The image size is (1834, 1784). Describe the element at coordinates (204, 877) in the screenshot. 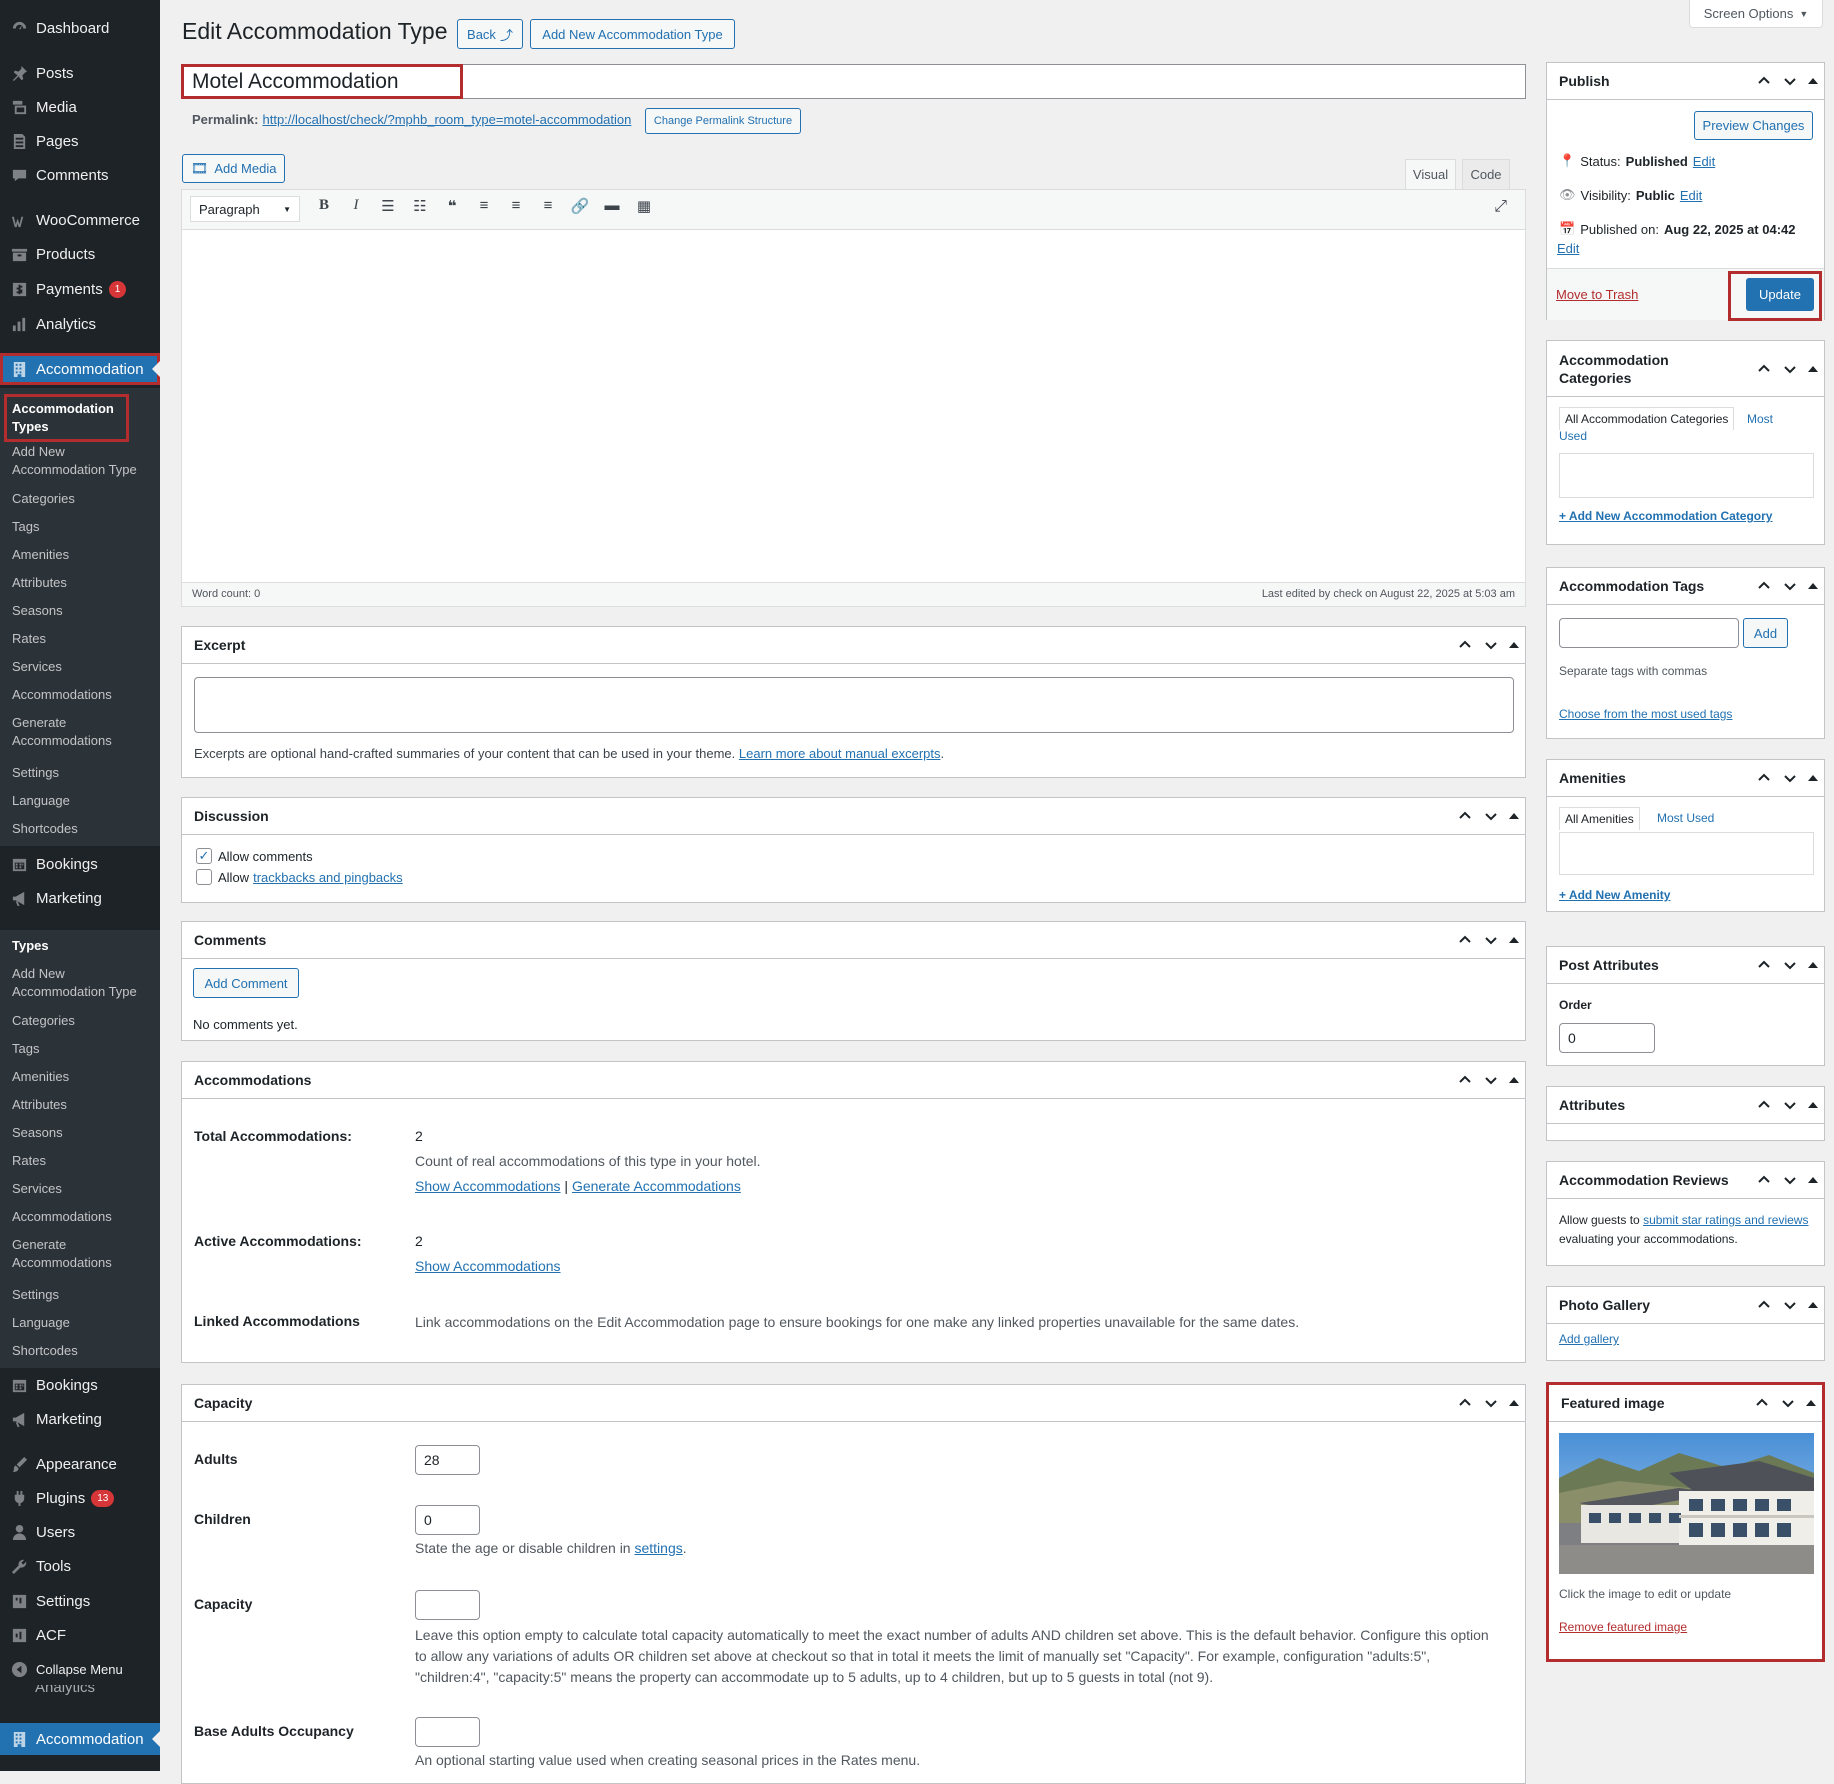

I see `allow-trackbacks-checkbox` at that location.